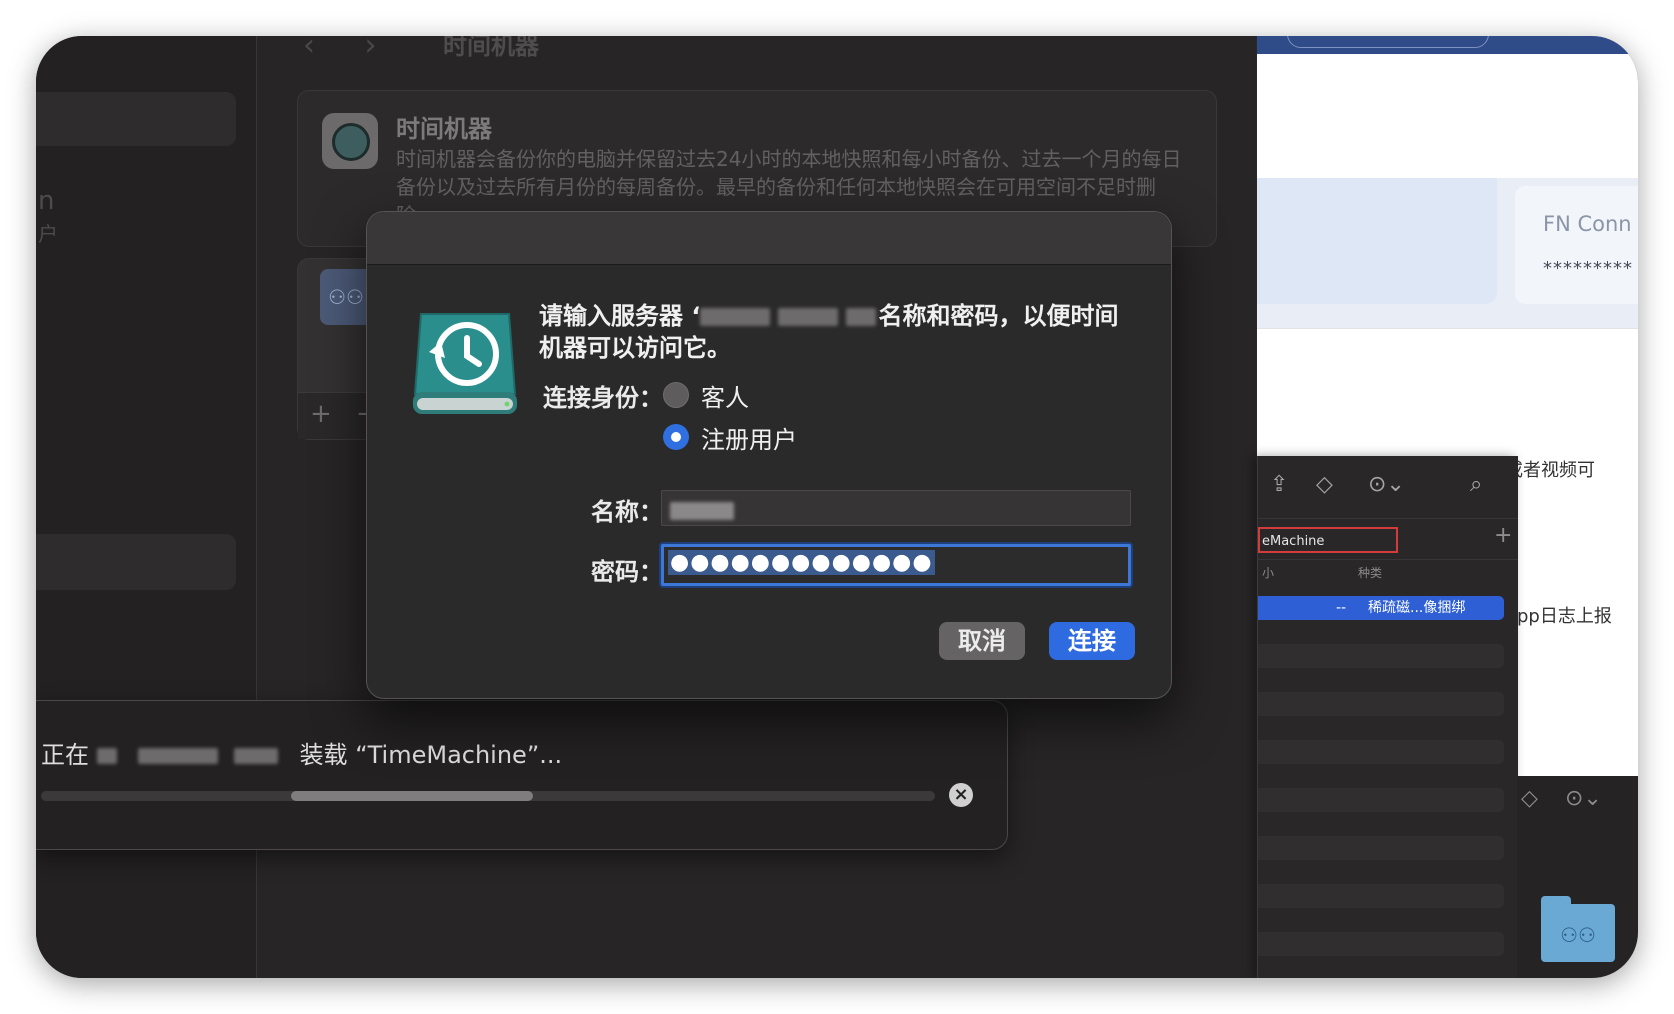 This screenshot has height=1014, width=1674. Describe the element at coordinates (1588, 268) in the screenshot. I see `fn-connect-masked-value: *********` at that location.